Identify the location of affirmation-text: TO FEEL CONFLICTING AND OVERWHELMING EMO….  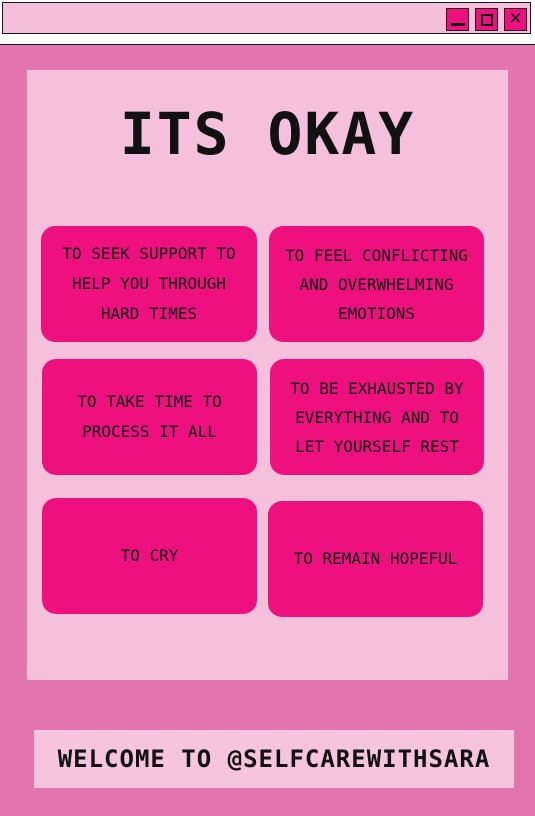
(376, 284).